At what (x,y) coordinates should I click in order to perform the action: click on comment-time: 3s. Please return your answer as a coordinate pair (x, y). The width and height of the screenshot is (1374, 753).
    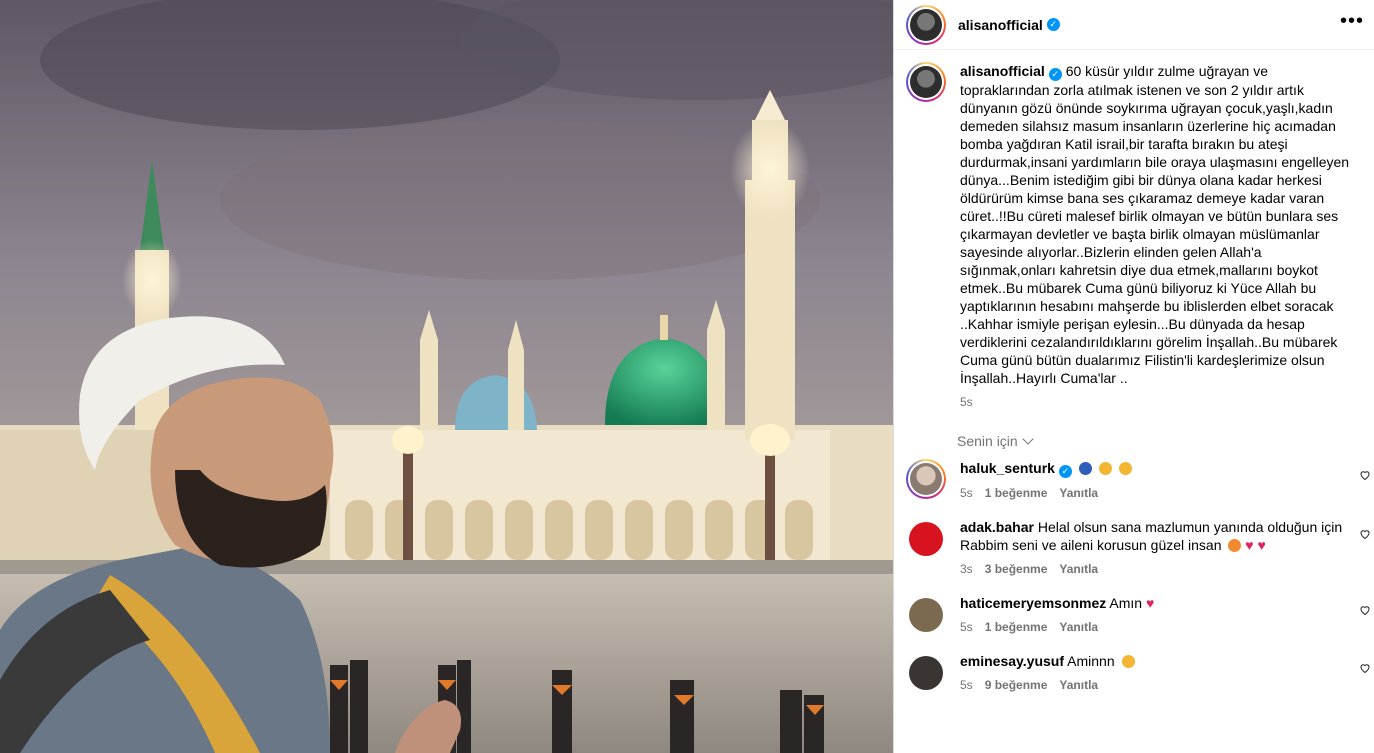
    Looking at the image, I should click on (966, 569).